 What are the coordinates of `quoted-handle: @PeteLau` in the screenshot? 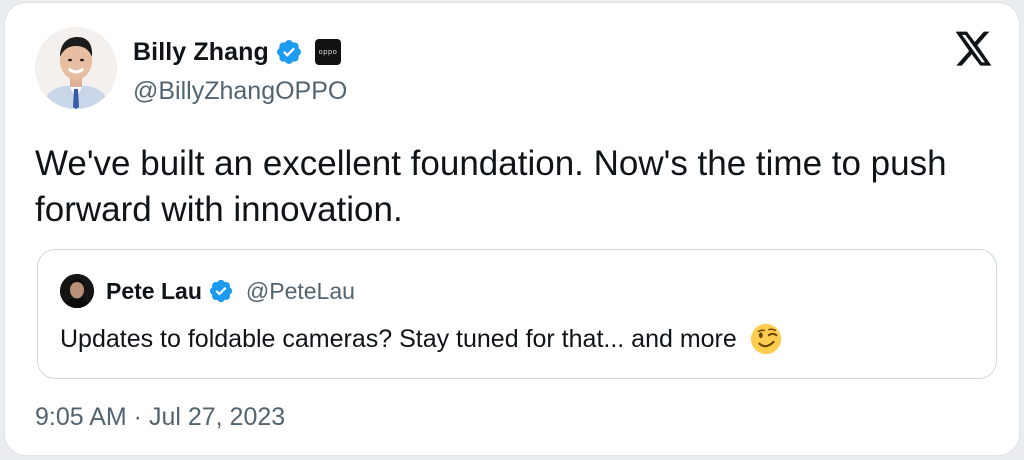 It's located at (300, 291).